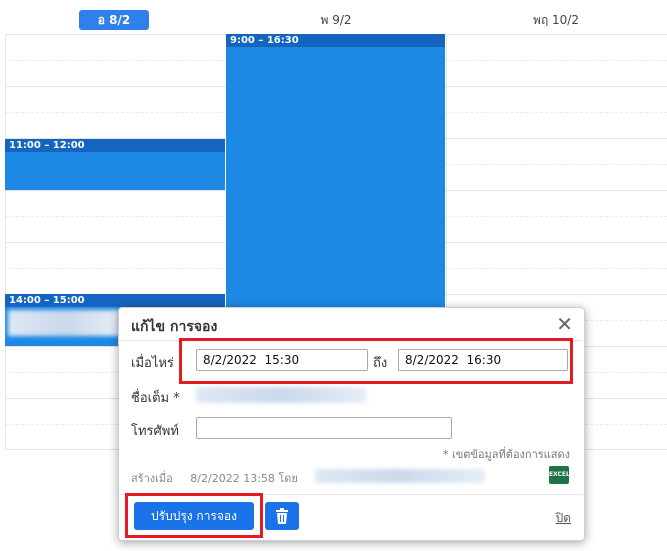 This screenshot has height=551, width=667. I want to click on close-link: ปิด, so click(563, 518).